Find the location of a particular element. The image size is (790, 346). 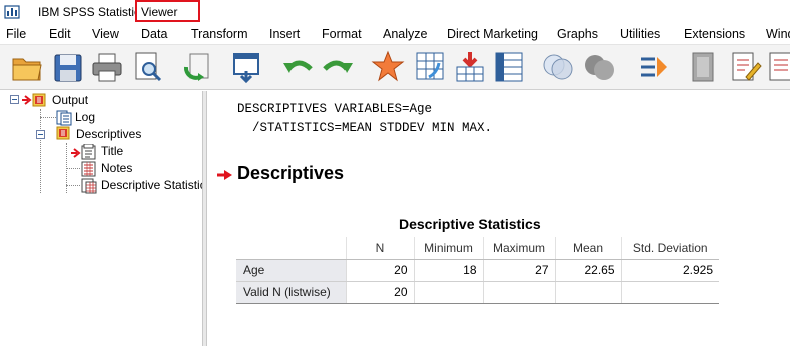

print-preview-icon is located at coordinates (148, 67).